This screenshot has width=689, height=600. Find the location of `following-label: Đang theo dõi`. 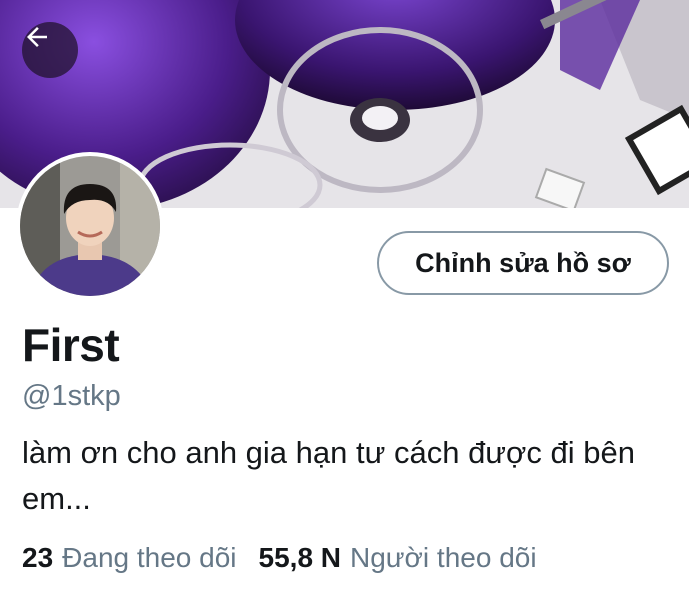

following-label: Đang theo dõi is located at coordinates (149, 557).